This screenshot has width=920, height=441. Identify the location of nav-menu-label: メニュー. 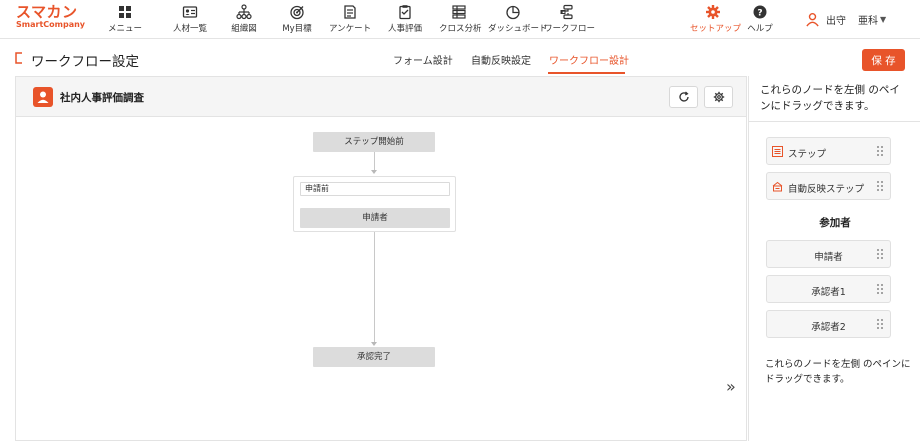
(124, 29).